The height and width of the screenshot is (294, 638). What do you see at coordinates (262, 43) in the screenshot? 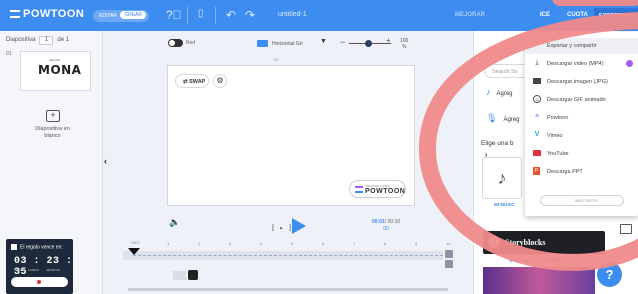
I see `horizontal-grid-icon` at bounding box center [262, 43].